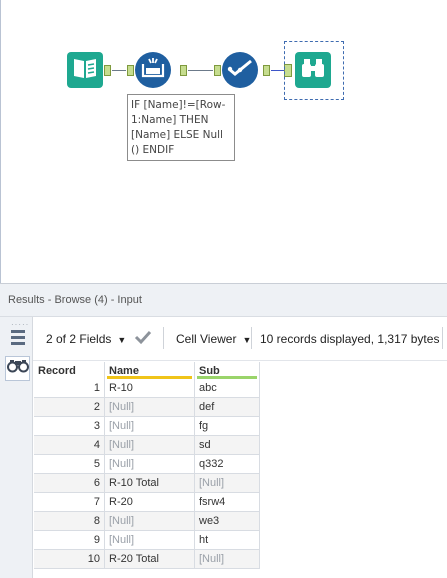 Image resolution: width=447 pixels, height=578 pixels. What do you see at coordinates (206, 339) in the screenshot?
I see `cell-viewer-label: Cell Viewer` at bounding box center [206, 339].